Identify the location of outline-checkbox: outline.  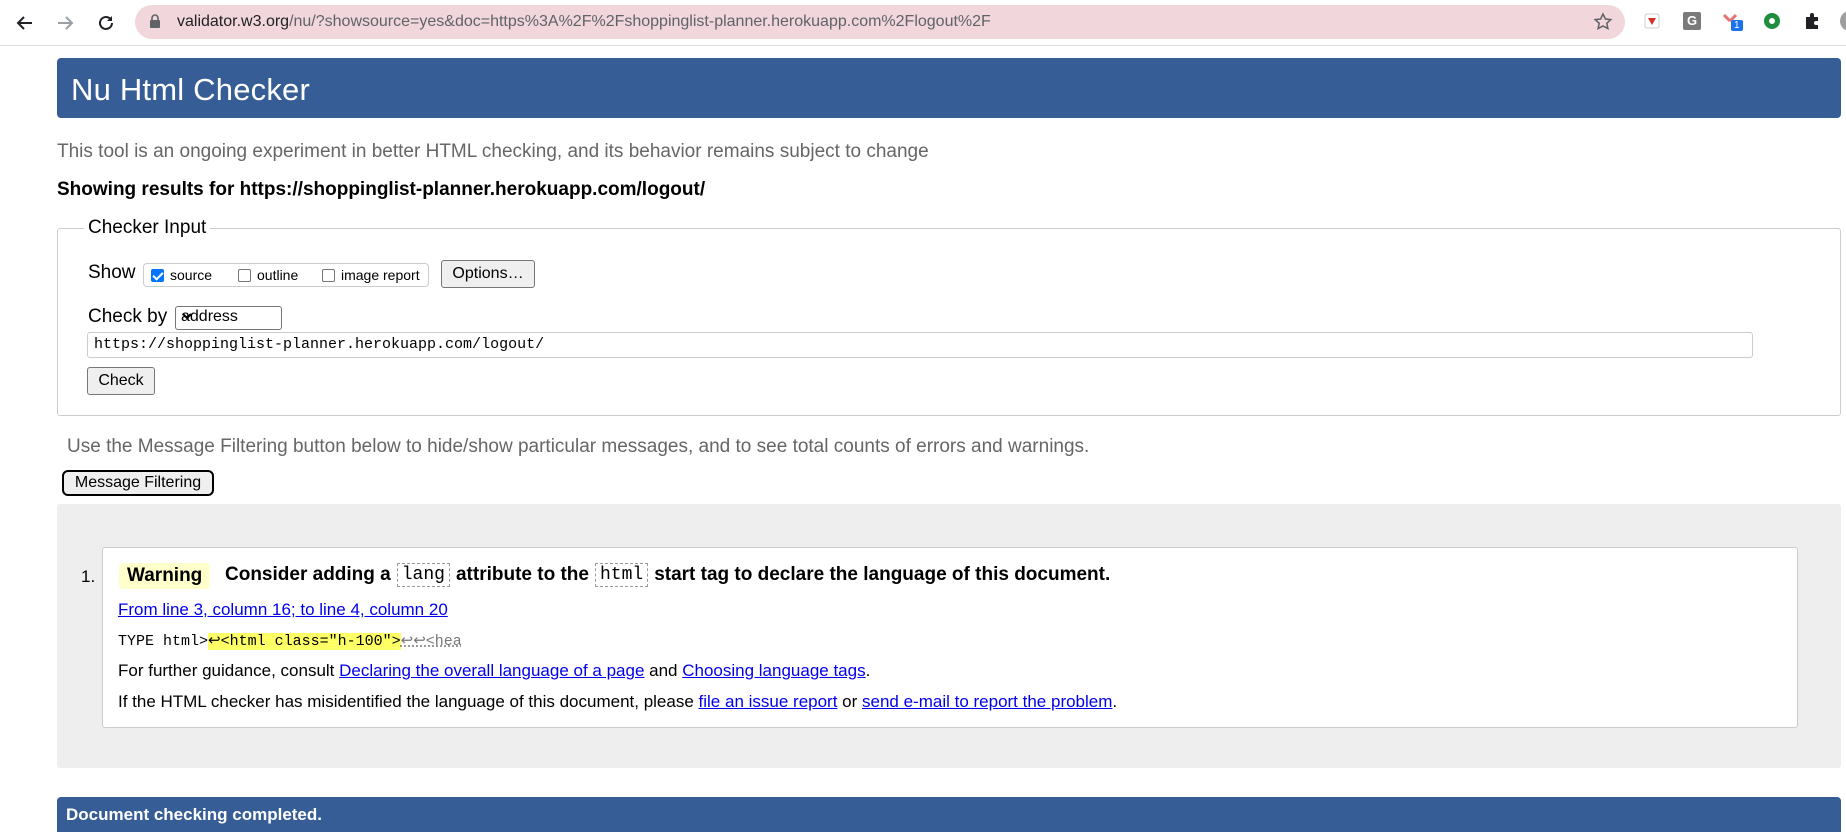
(268, 275).